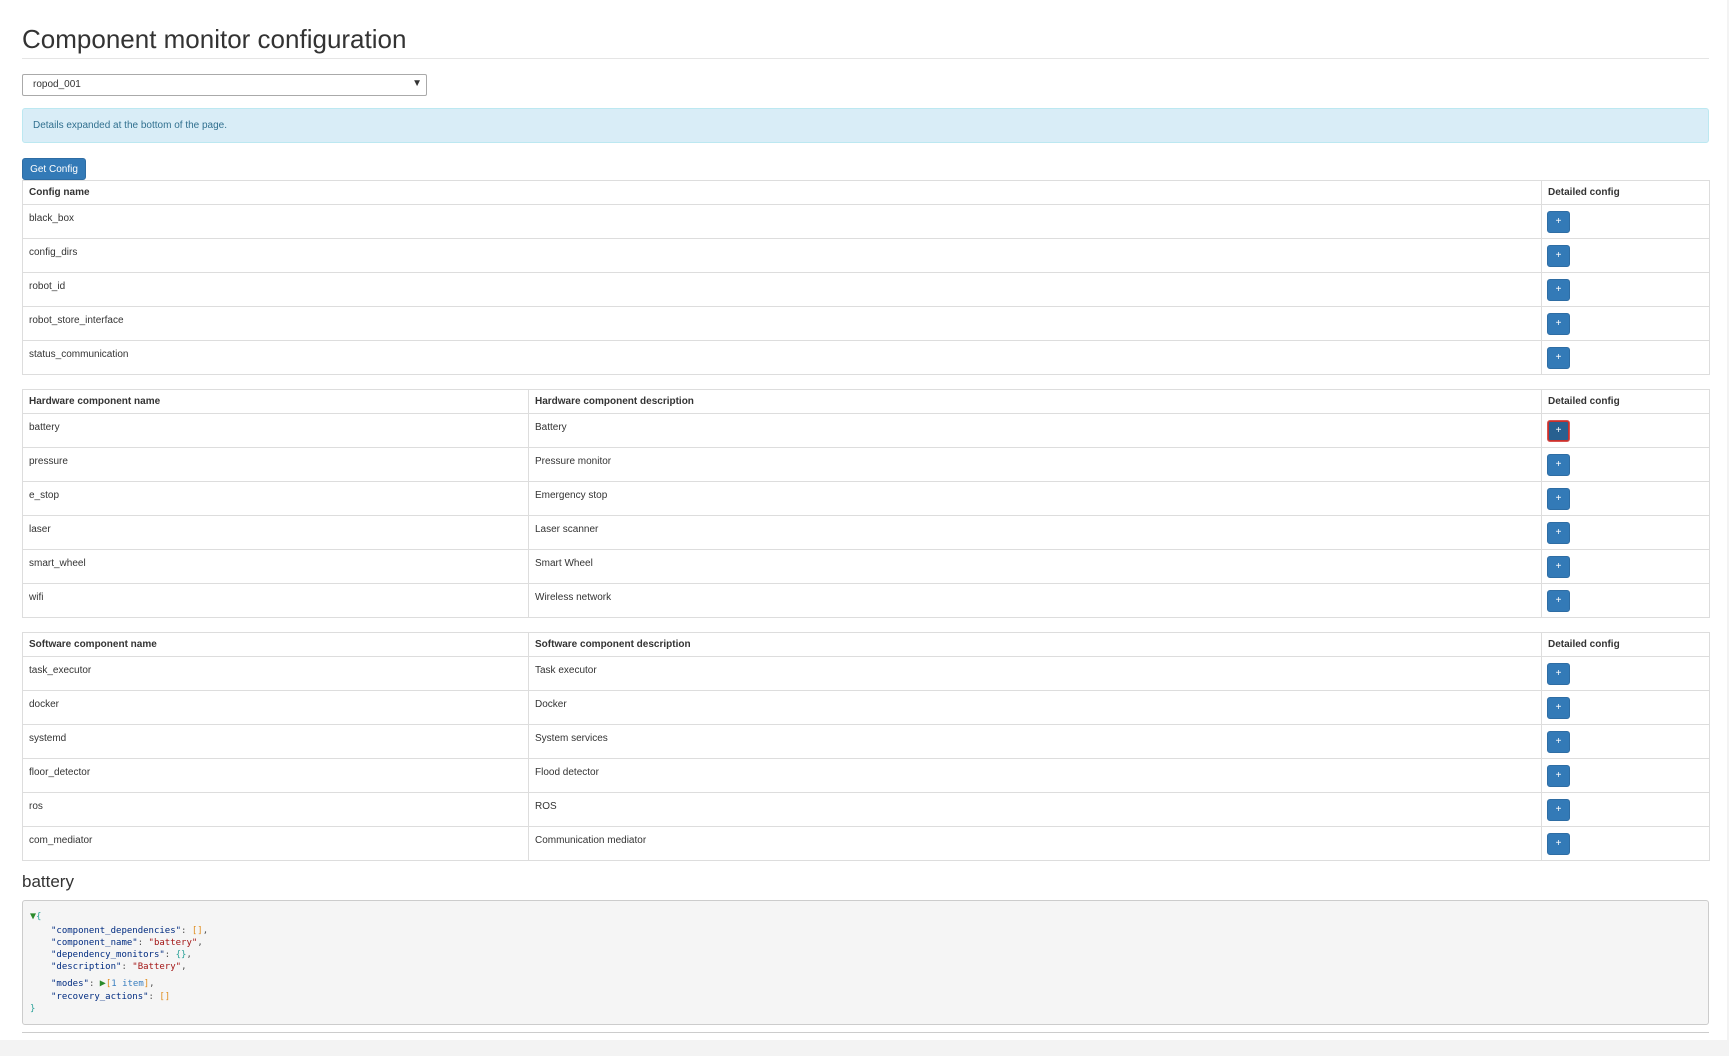 Image resolution: width=1729 pixels, height=1056 pixels. Describe the element at coordinates (1035, 673) in the screenshot. I see `component-description-cell: Task executor` at that location.